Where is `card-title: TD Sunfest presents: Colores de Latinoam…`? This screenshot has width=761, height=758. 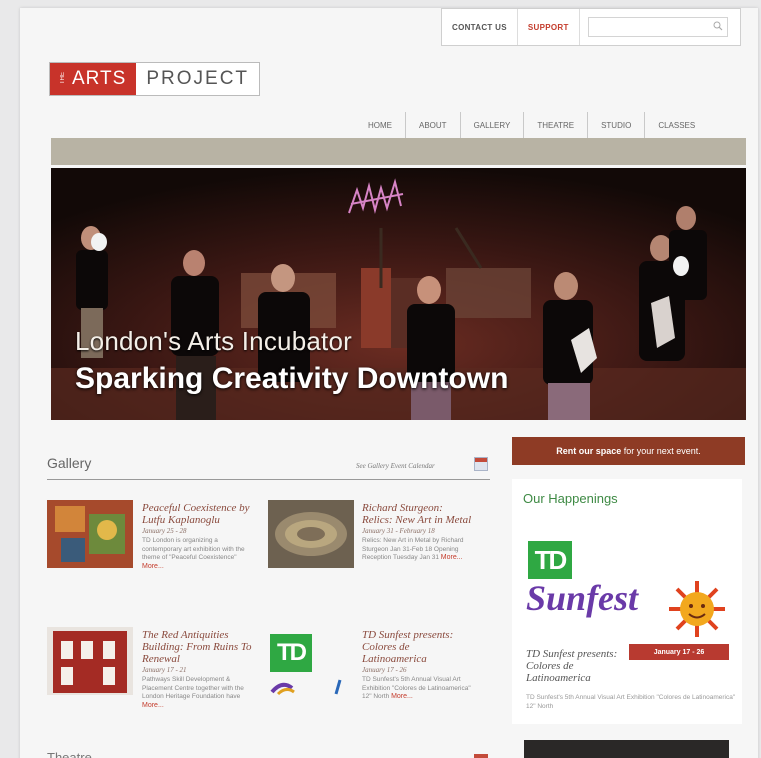 card-title: TD Sunfest presents: Colores de Latinoam… is located at coordinates (417, 647).